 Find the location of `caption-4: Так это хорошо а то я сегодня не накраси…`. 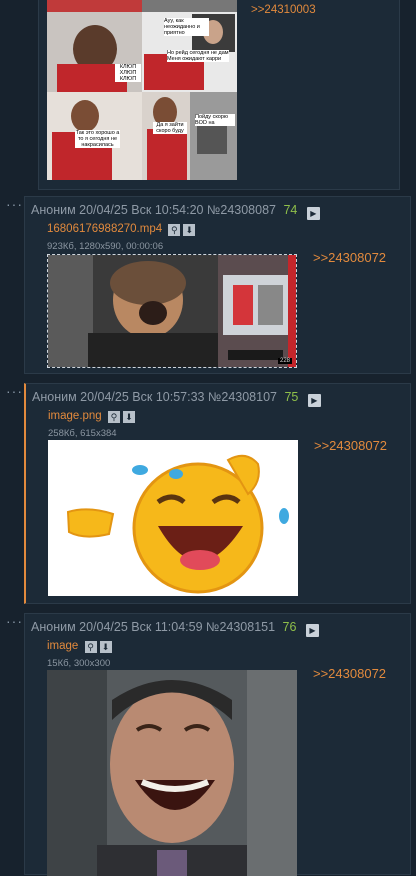

caption-4: Так это хорошо а то я сегодня не накраси… is located at coordinates (97, 139).